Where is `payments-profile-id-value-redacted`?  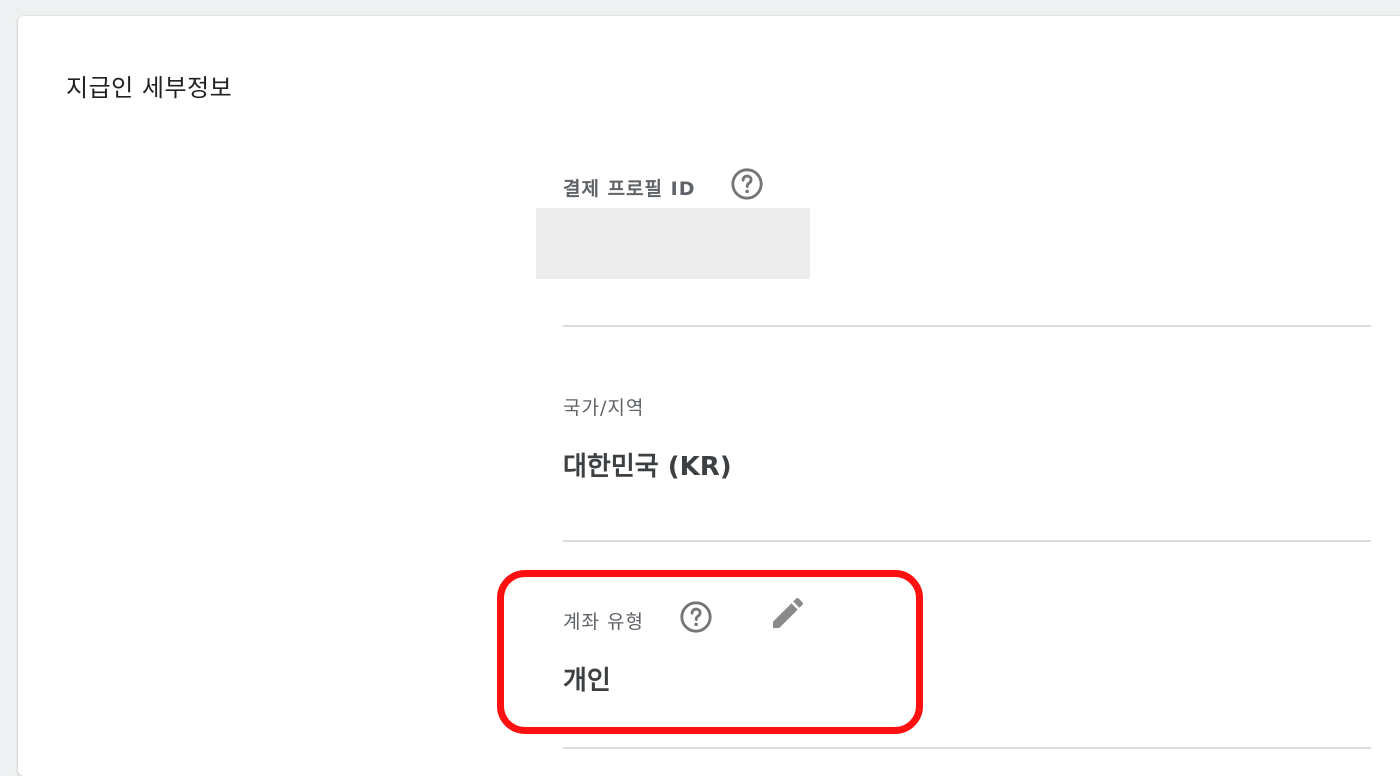 payments-profile-id-value-redacted is located at coordinates (673, 243).